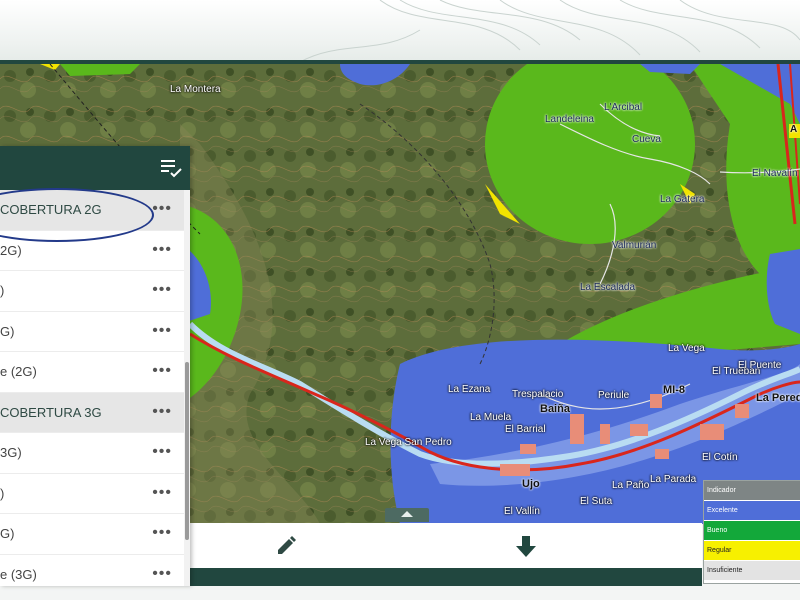 The width and height of the screenshot is (800, 600). Describe the element at coordinates (775, 173) in the screenshot. I see `place-label: El Navalín` at that location.